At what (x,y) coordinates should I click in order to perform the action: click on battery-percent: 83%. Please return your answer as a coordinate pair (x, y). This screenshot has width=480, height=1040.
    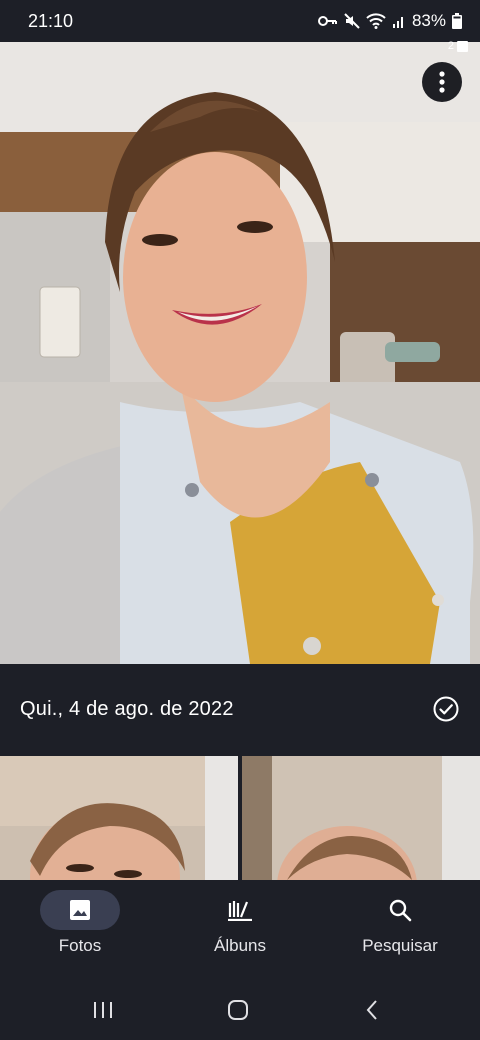
    Looking at the image, I should click on (428, 20).